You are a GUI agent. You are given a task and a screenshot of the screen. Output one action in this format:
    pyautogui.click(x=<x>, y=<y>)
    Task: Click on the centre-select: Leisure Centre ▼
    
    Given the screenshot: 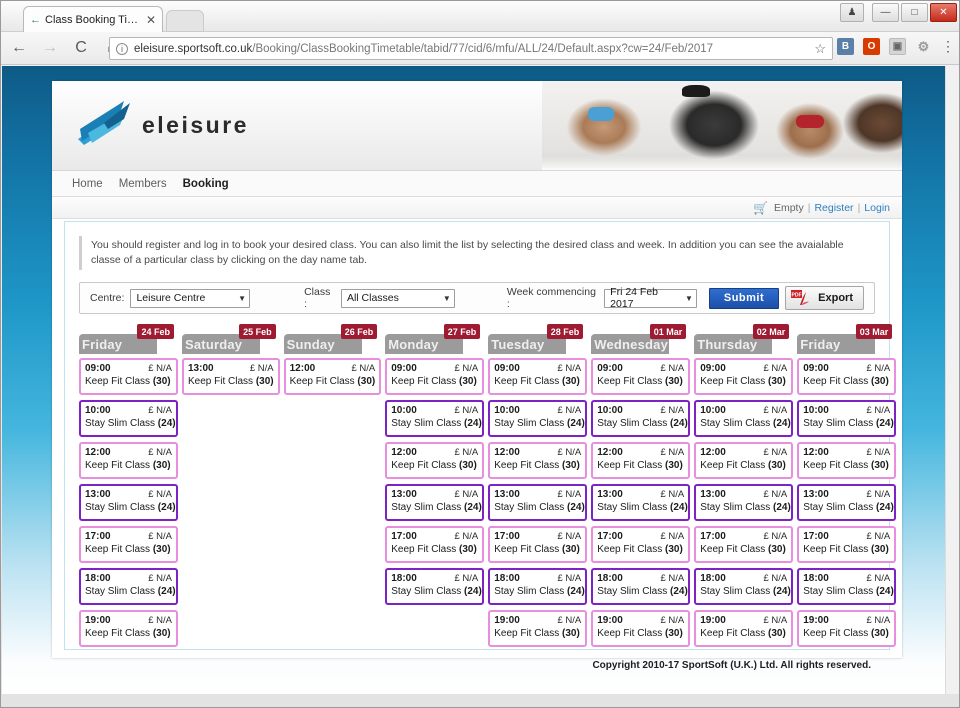 What is the action you would take?
    pyautogui.click(x=190, y=298)
    